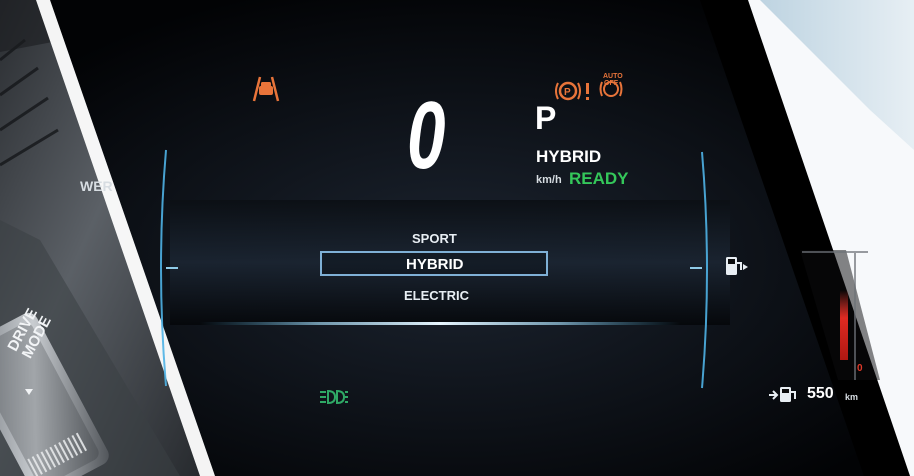  Describe the element at coordinates (852, 397) in the screenshot. I see `range-unit: km` at that location.